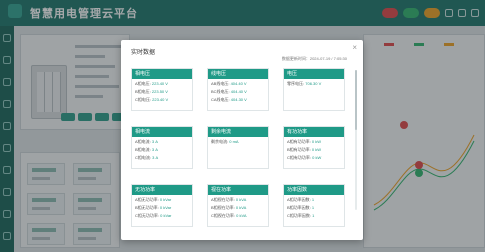 The image size is (485, 252). I want to click on card-row: C相有功功率: 0 kW, so click(314, 158).